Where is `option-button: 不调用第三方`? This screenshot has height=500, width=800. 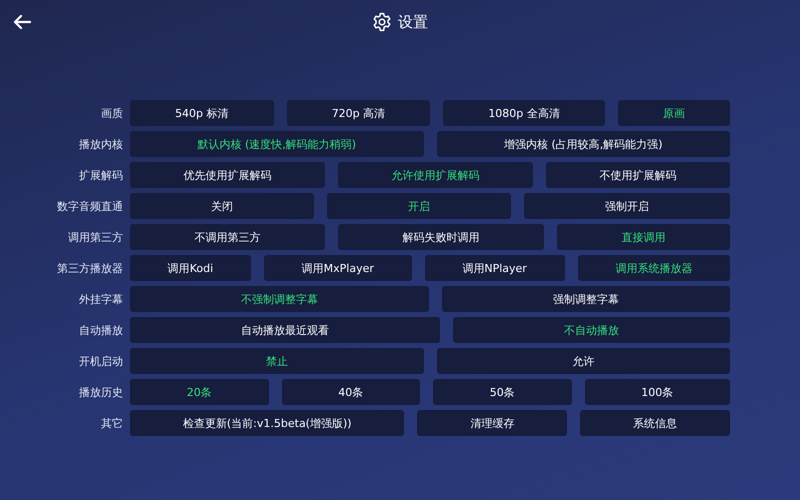 option-button: 不调用第三方 is located at coordinates (227, 237).